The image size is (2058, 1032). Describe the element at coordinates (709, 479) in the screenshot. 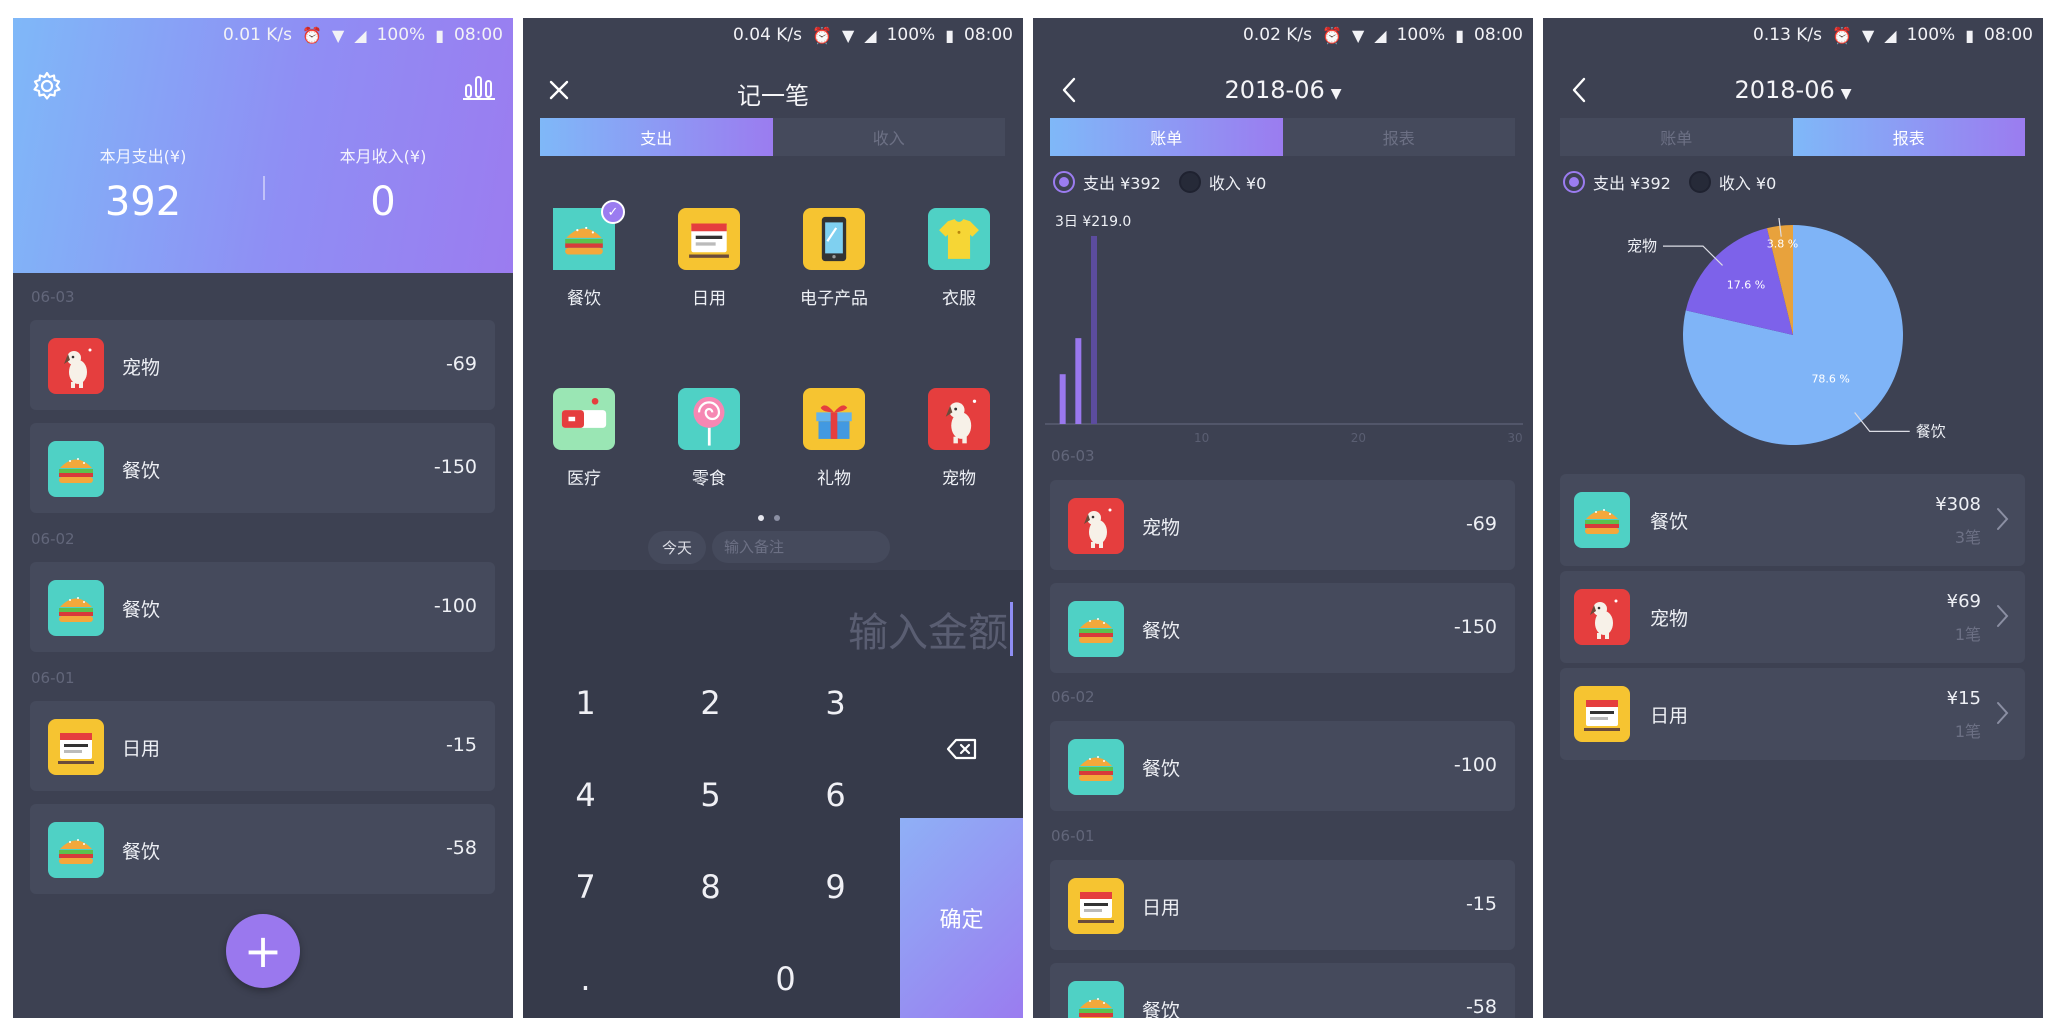

I see `category-label: 零食` at that location.